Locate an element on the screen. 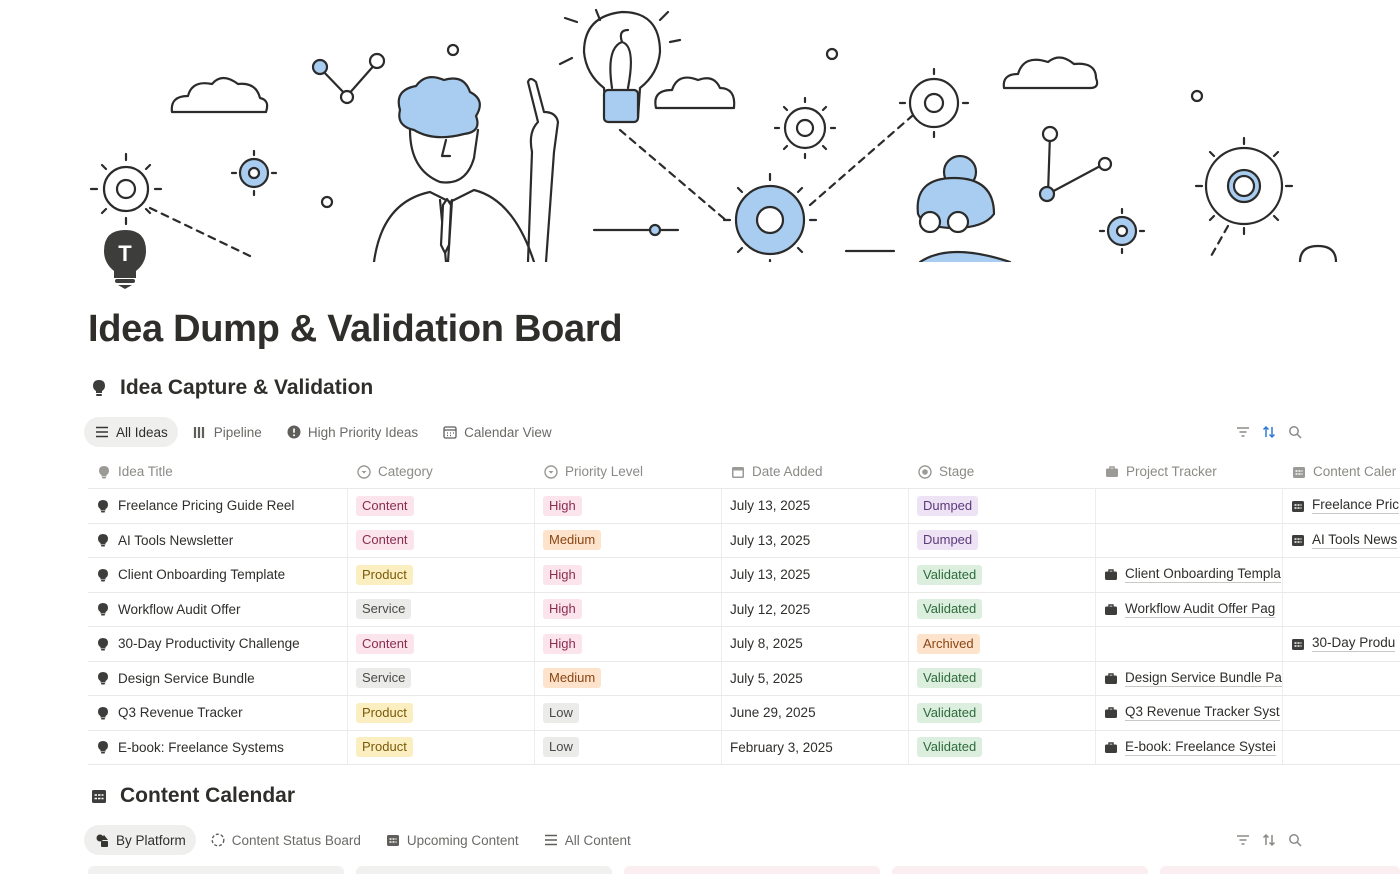 This screenshot has width=1400, height=874. tab-high-priority-ideas: High Priority Ideas is located at coordinates (352, 432).